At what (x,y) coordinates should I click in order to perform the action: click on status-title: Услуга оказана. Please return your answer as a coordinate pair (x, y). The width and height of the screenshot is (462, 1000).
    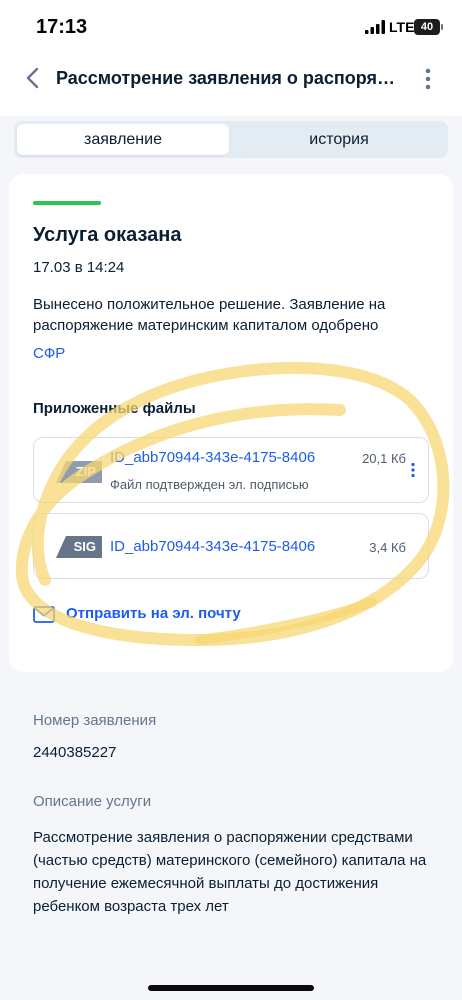
    Looking at the image, I should click on (107, 235).